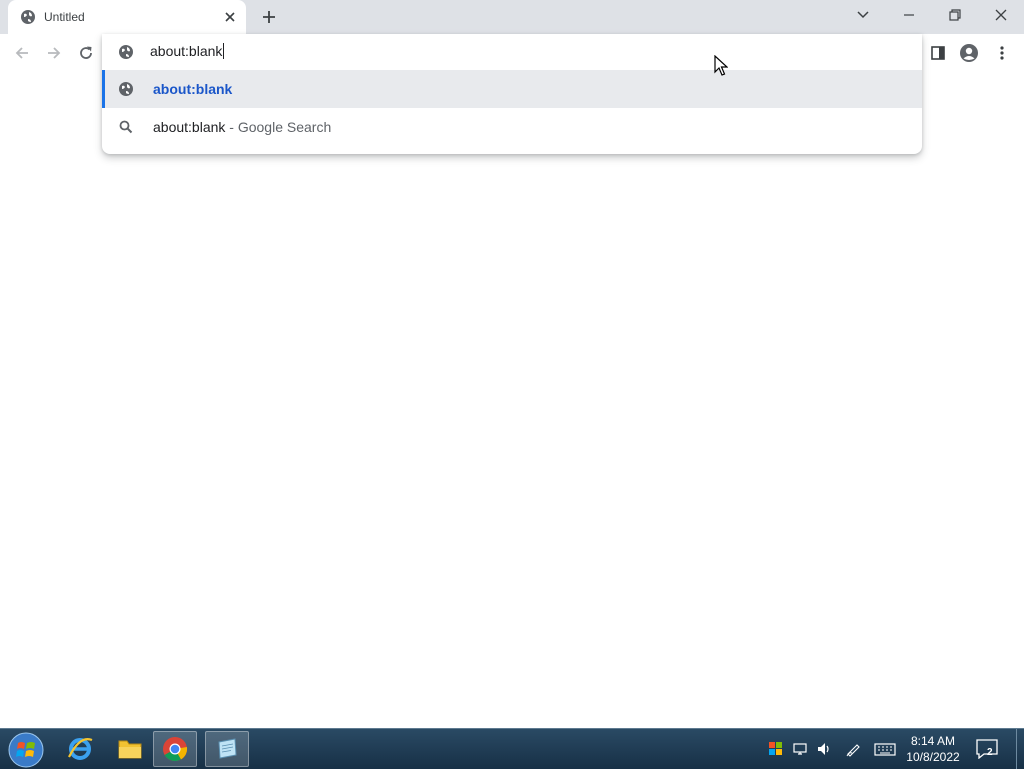  I want to click on reload-icon, so click(86, 52).